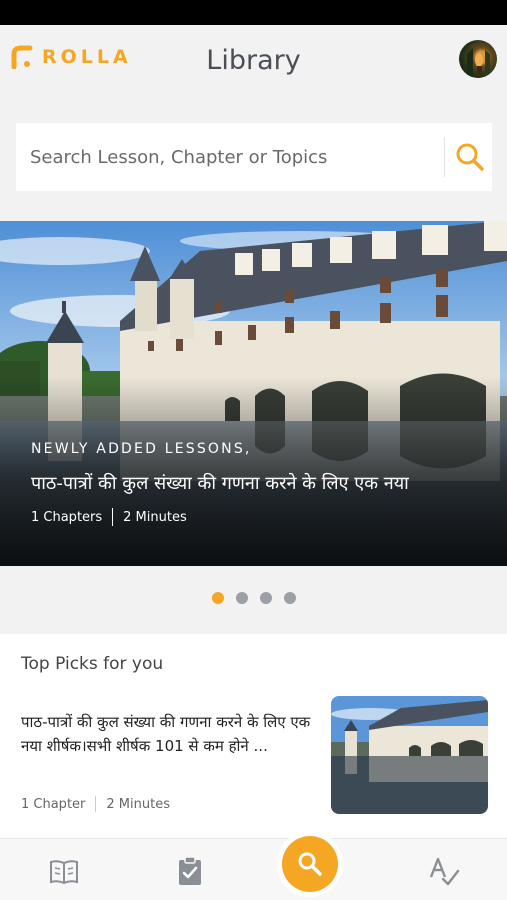 The height and width of the screenshot is (900, 507). I want to click on clipboard-check-icon, so click(190, 870).